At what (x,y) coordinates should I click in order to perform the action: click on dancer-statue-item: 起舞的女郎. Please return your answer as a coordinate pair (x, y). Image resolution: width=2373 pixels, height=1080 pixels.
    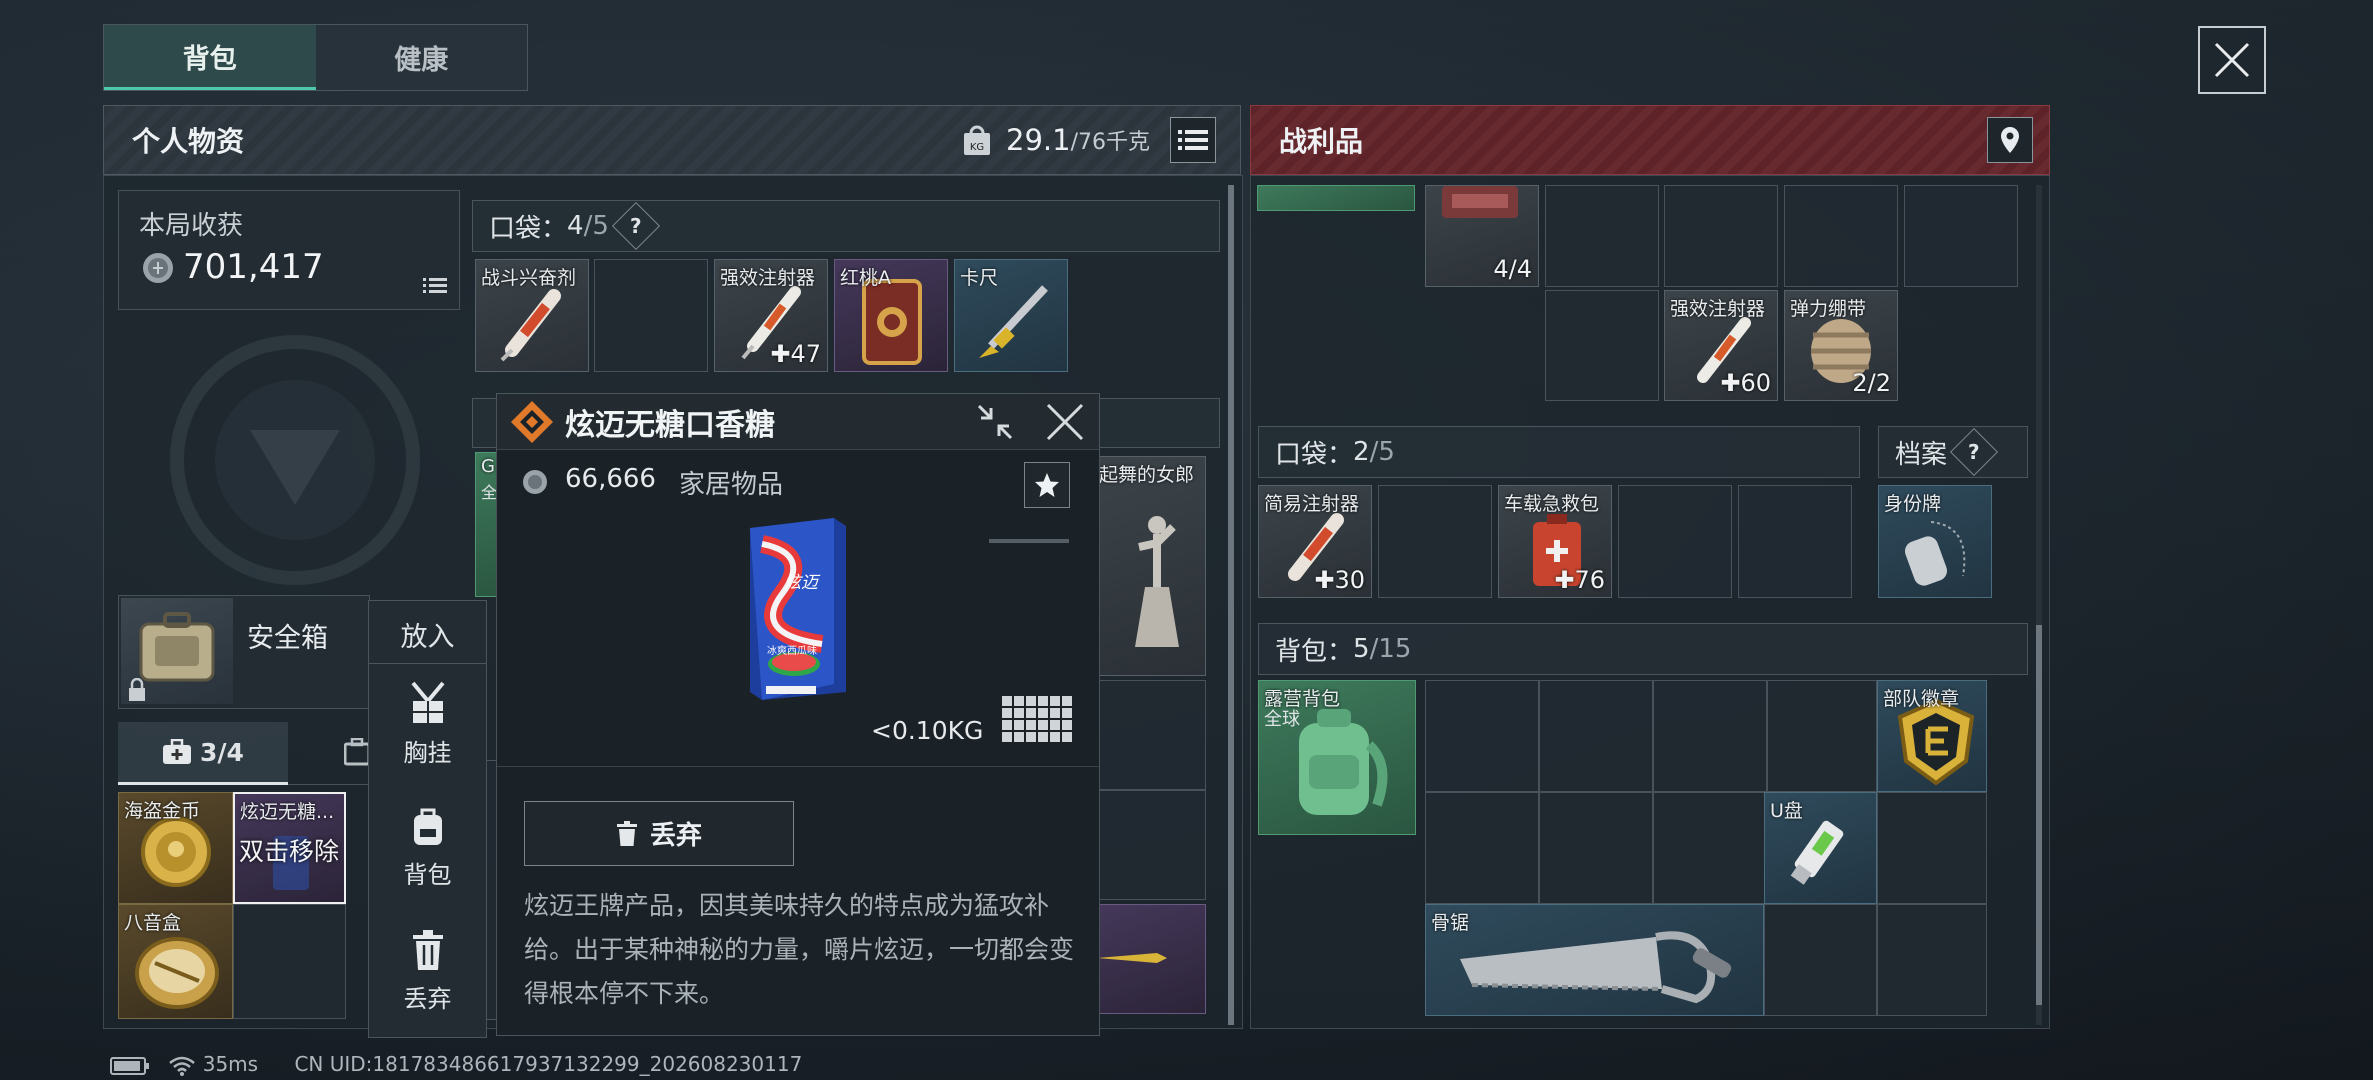
    Looking at the image, I should click on (1151, 566).